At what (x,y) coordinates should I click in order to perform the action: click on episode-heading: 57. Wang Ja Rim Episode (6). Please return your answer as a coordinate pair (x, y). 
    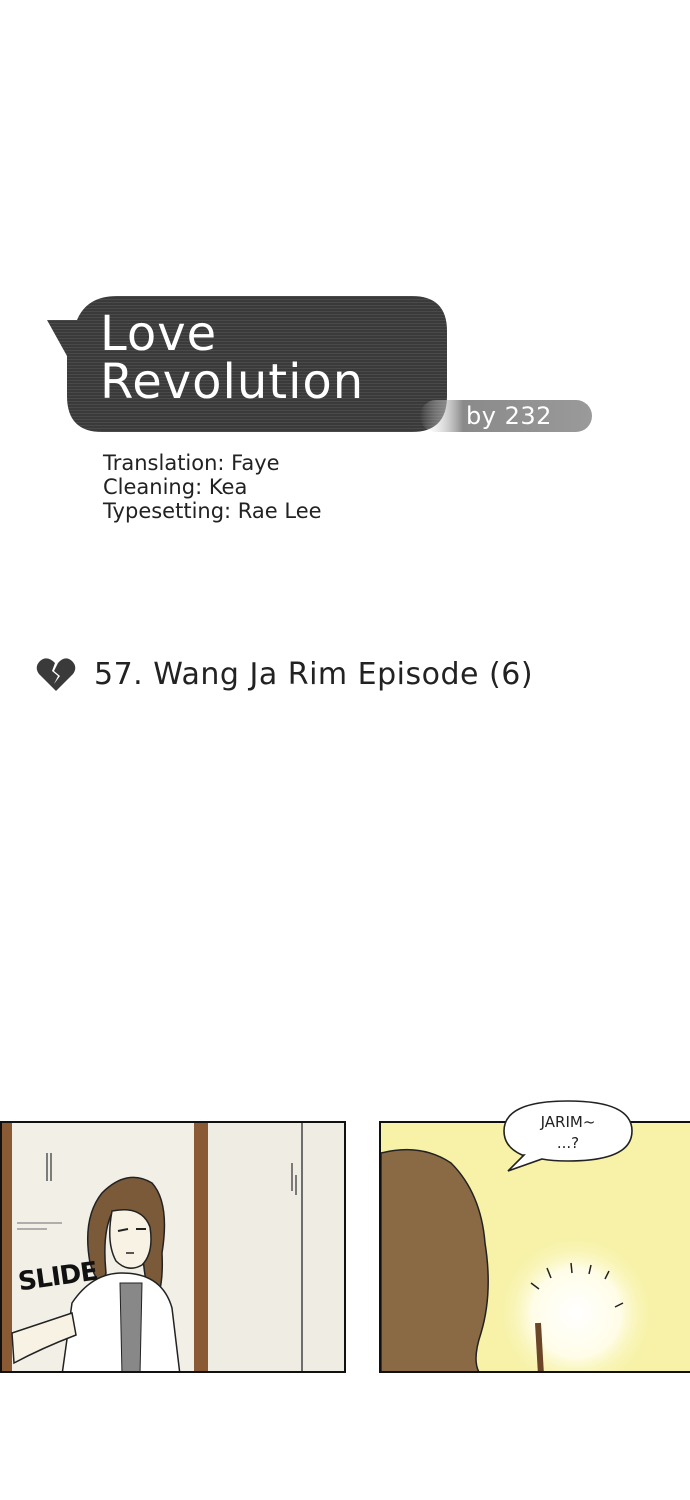
    Looking at the image, I should click on (284, 675).